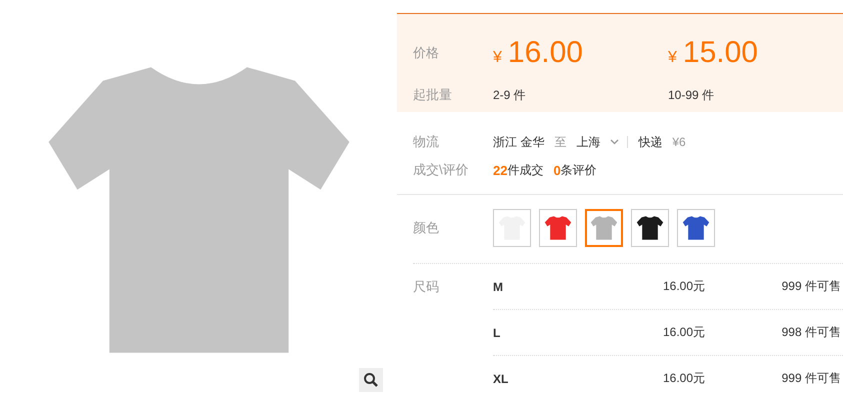  I want to click on shipping-method: 快递, so click(650, 142).